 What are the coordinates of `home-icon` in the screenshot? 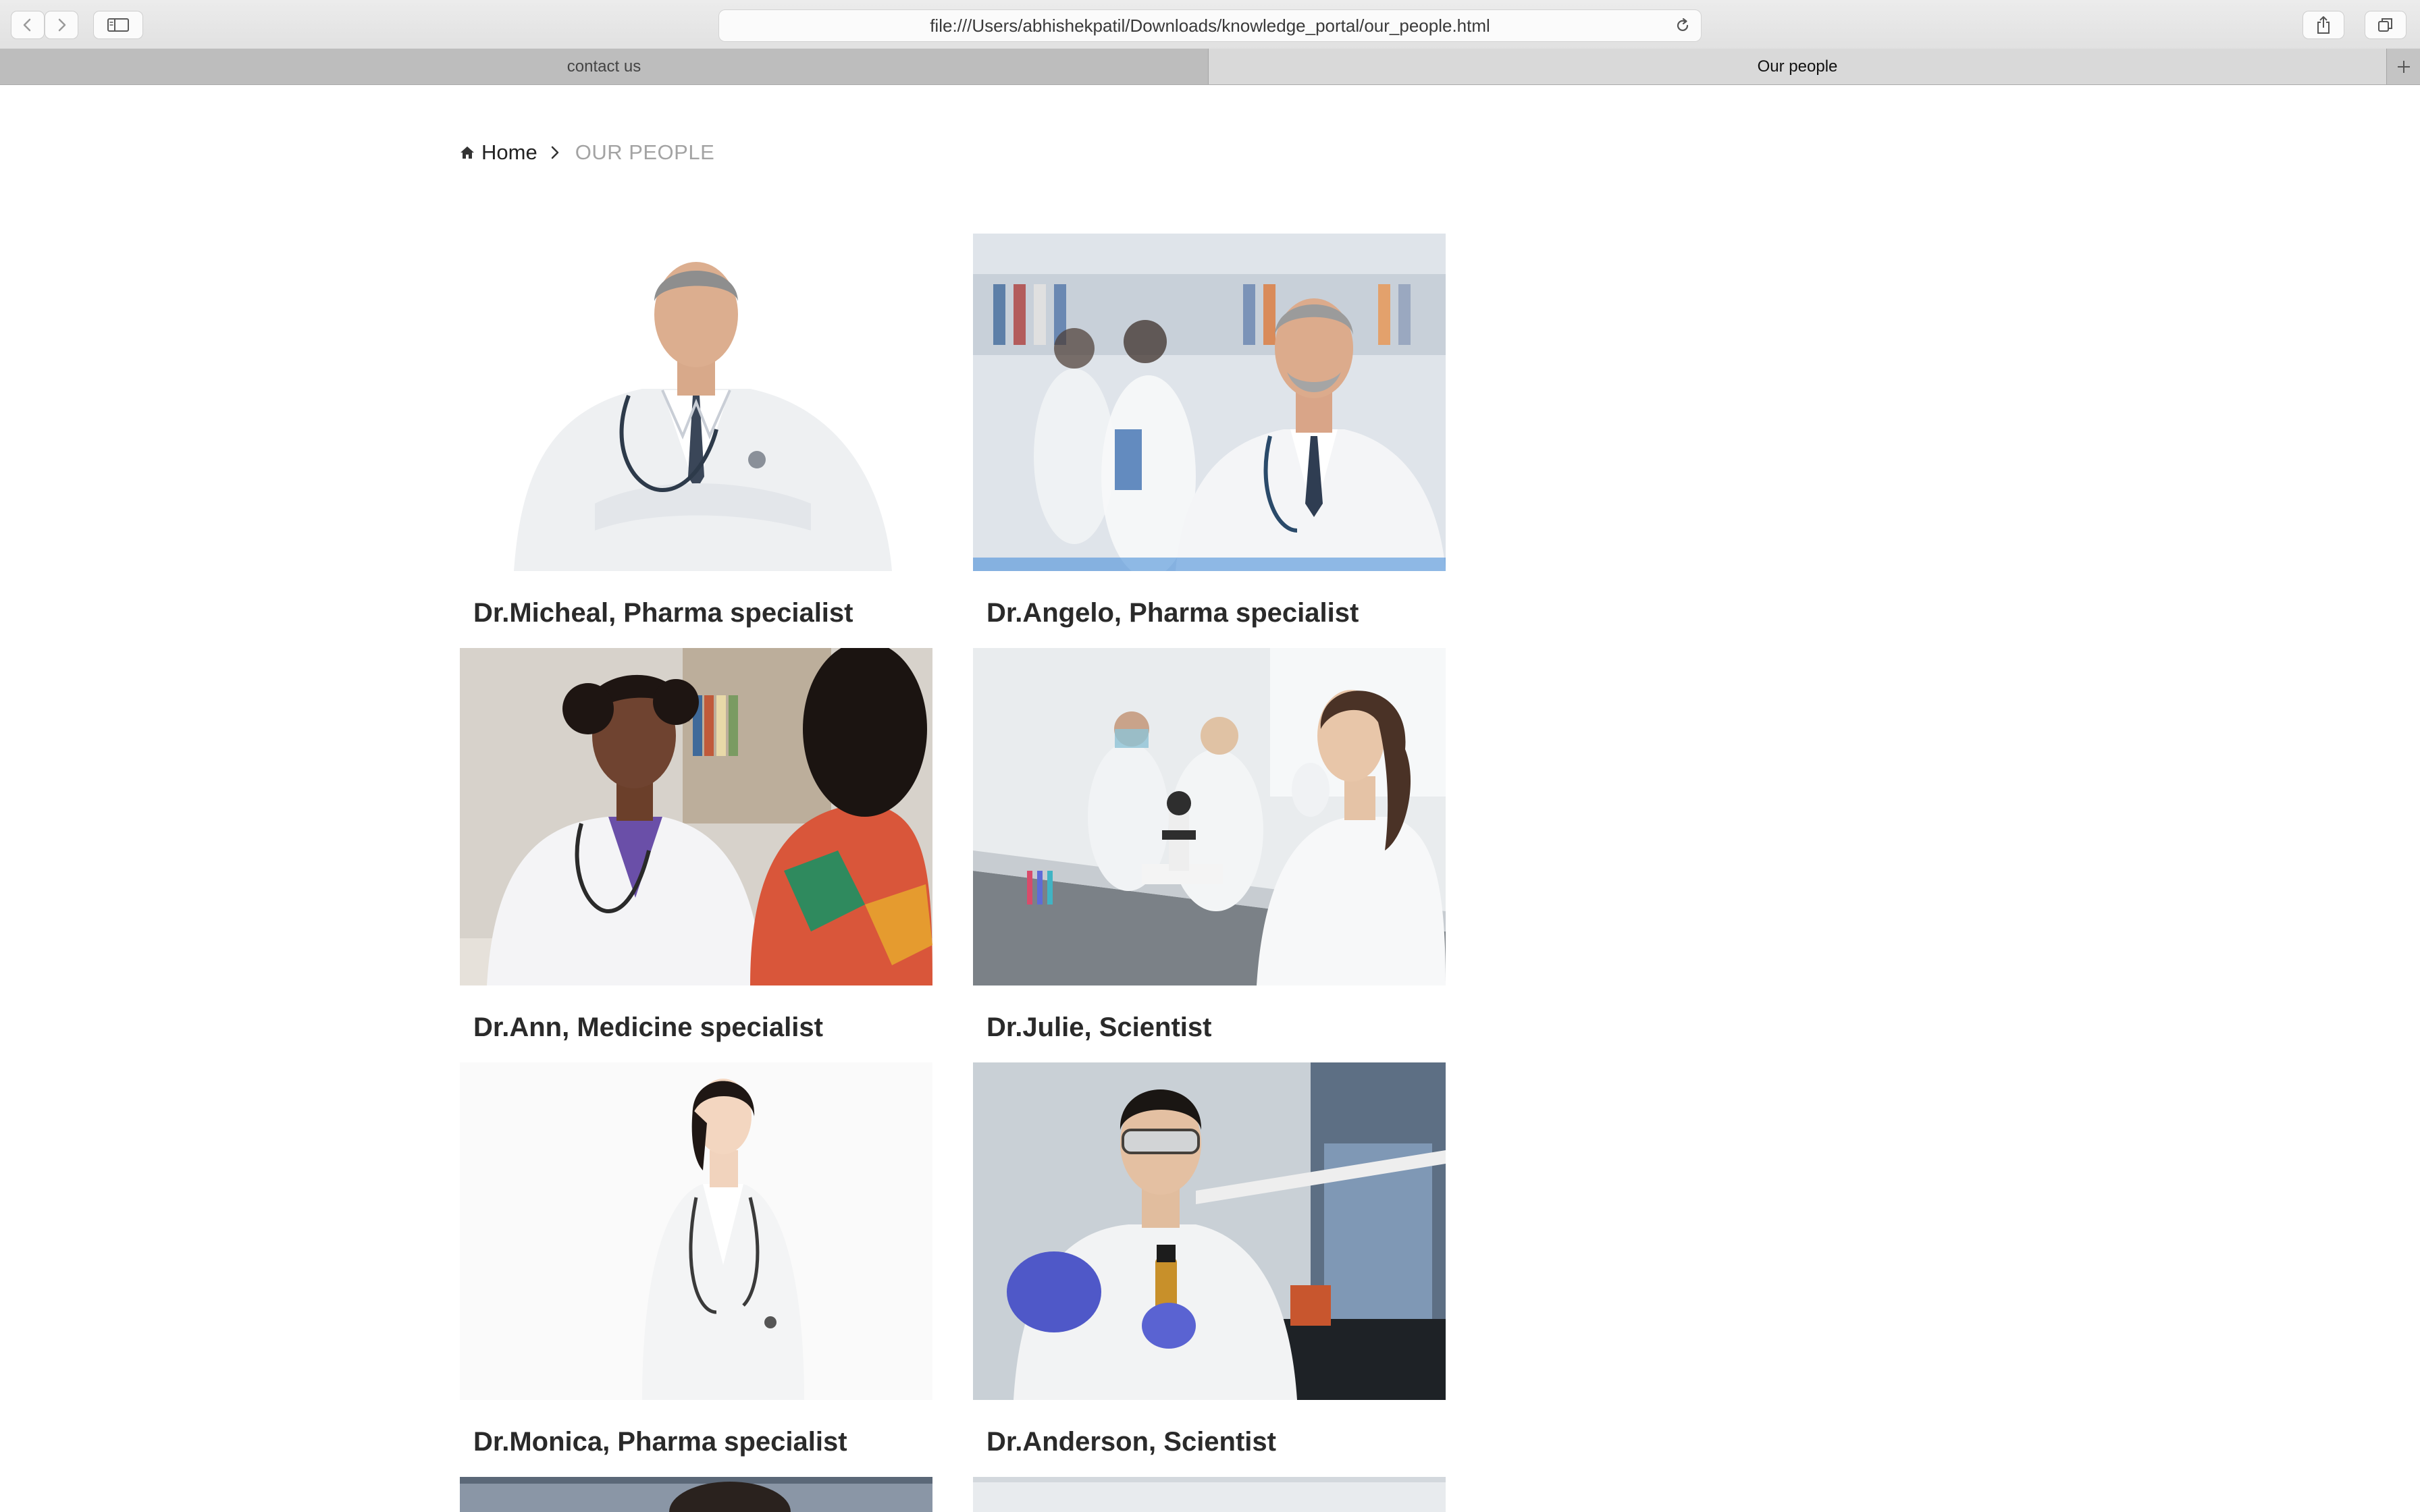 It's located at (467, 152).